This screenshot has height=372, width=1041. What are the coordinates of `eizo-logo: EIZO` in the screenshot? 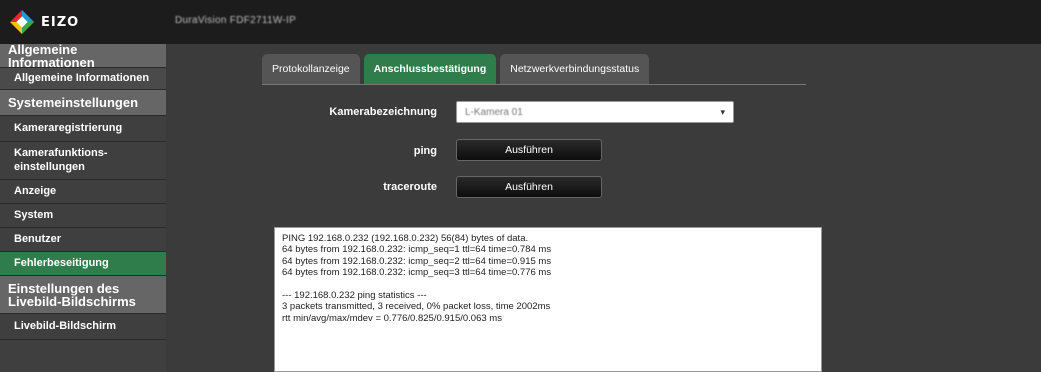 It's located at (44, 22).